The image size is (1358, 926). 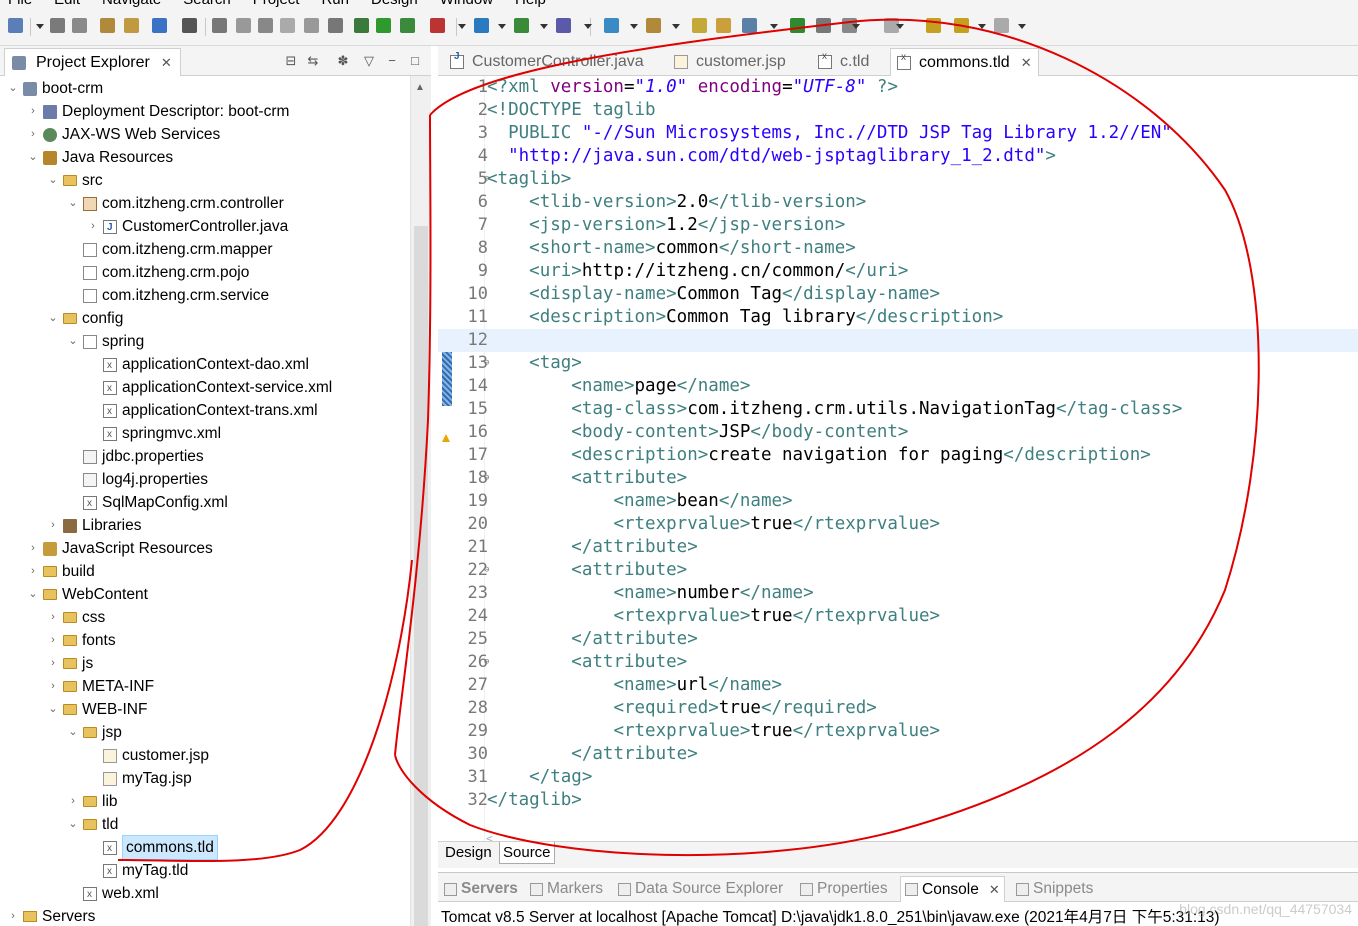 I want to click on tree-item: ⌄ jsp, so click(x=93, y=732).